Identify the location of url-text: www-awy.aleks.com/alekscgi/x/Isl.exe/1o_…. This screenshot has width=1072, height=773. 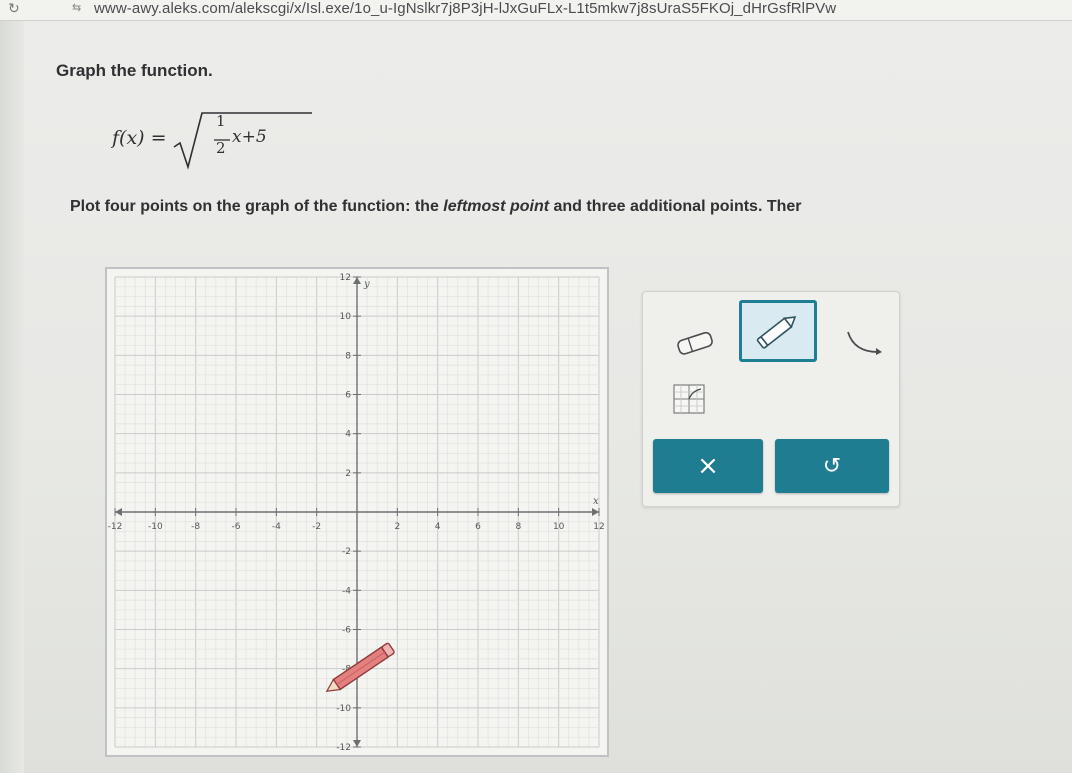
(465, 8).